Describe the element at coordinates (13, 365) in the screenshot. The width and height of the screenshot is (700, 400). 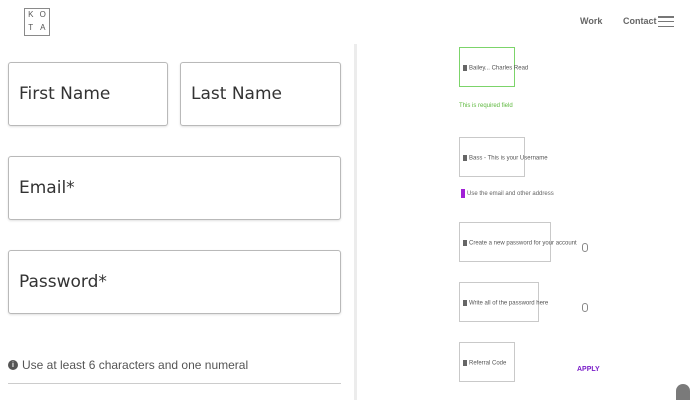
I see `info-icon: i` at that location.